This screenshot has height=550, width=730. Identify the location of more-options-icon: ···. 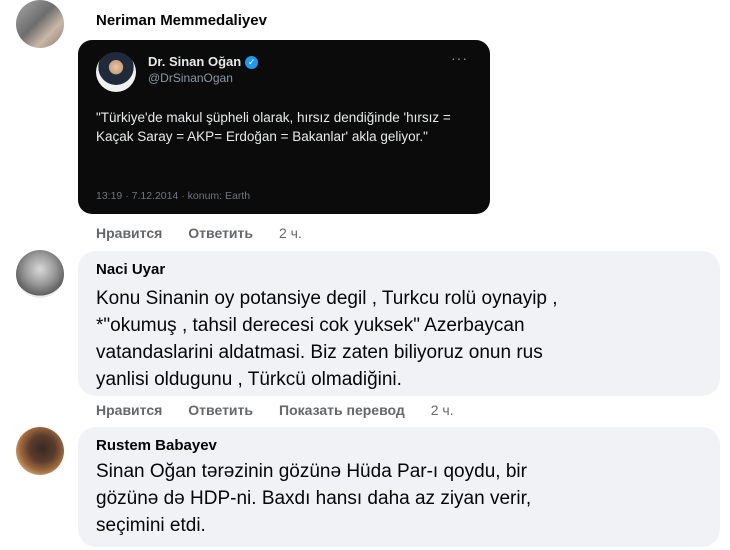
(459, 58).